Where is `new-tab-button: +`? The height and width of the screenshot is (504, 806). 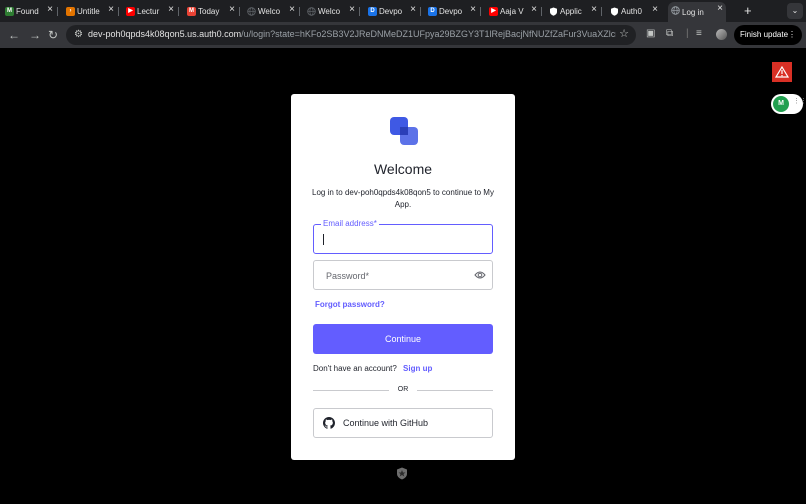
new-tab-button: + is located at coordinates (748, 10).